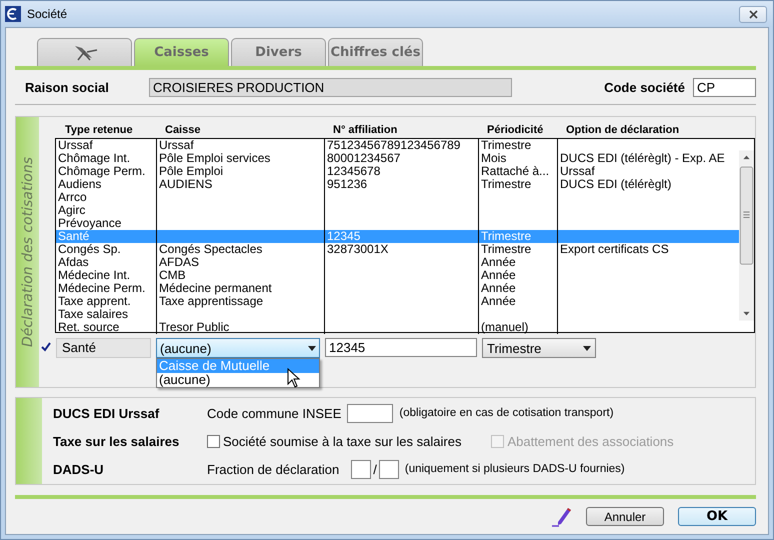 Image resolution: width=774 pixels, height=540 pixels. Describe the element at coordinates (401, 171) in the screenshot. I see `table-cell: 12345678` at that location.